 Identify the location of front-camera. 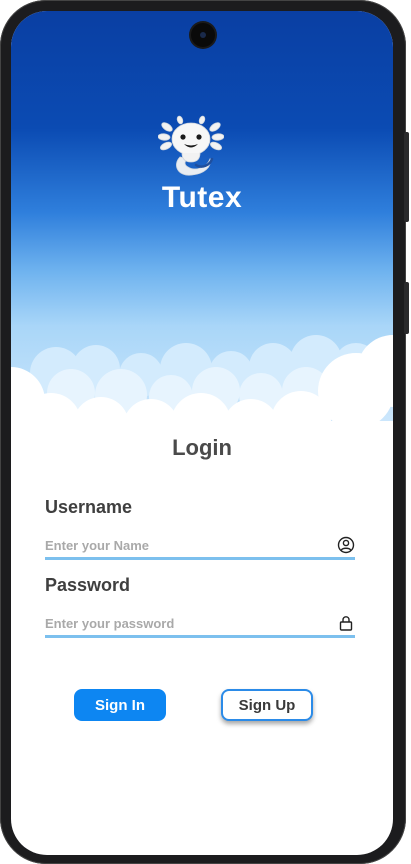
(203, 35).